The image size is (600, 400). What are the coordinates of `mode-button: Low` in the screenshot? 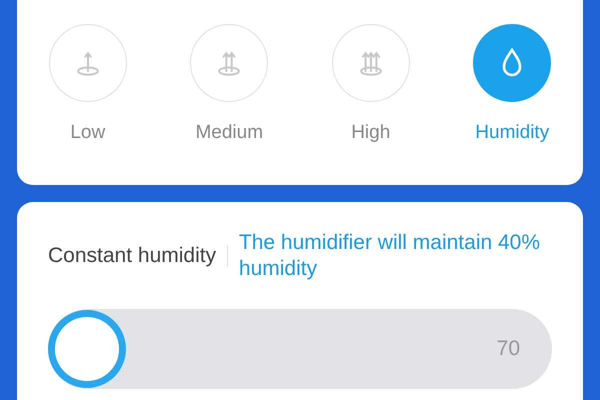 It's located at (87, 92).